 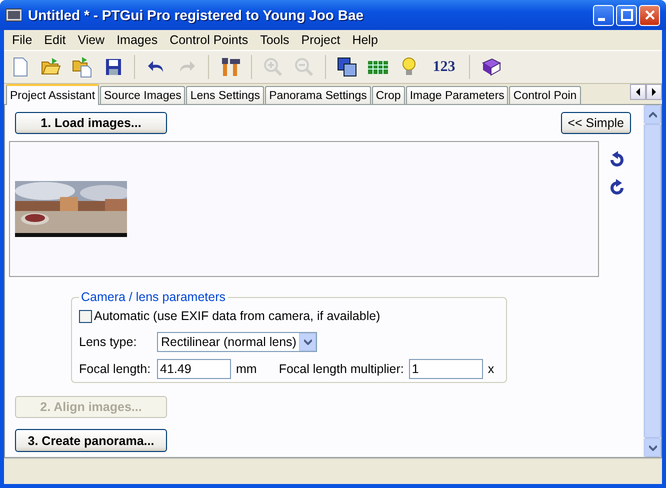 What do you see at coordinates (595, 123) in the screenshot?
I see `simple-button: << Simple` at bounding box center [595, 123].